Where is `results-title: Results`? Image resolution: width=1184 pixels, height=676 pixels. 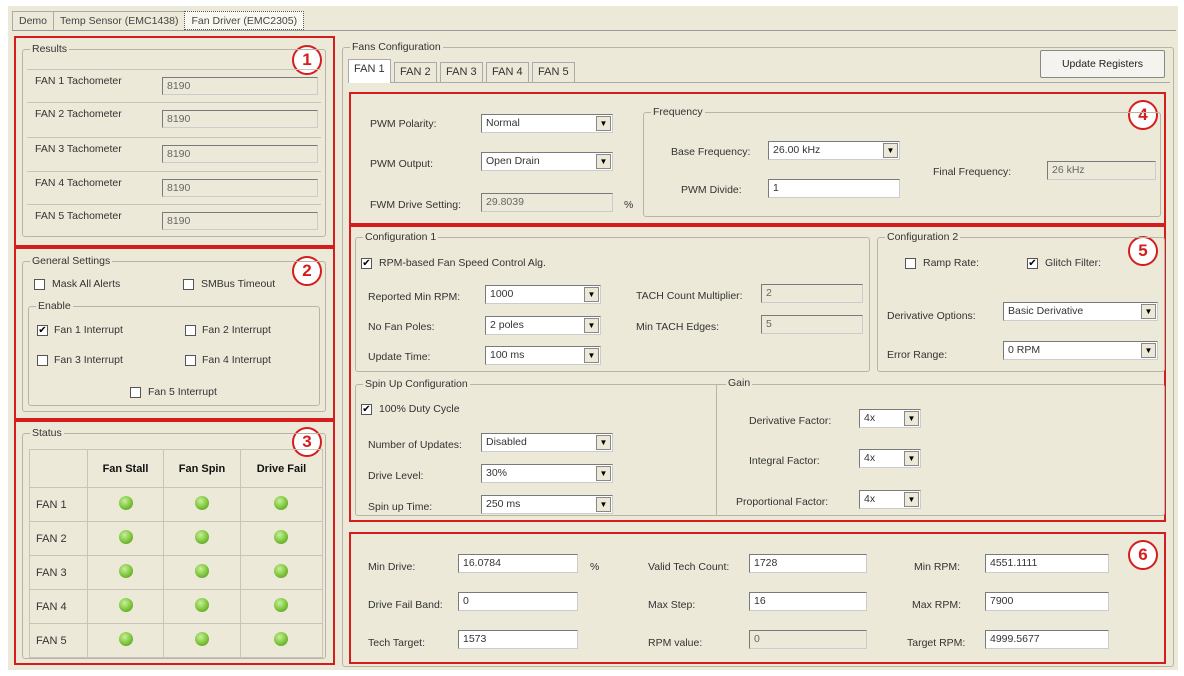 results-title: Results is located at coordinates (50, 49).